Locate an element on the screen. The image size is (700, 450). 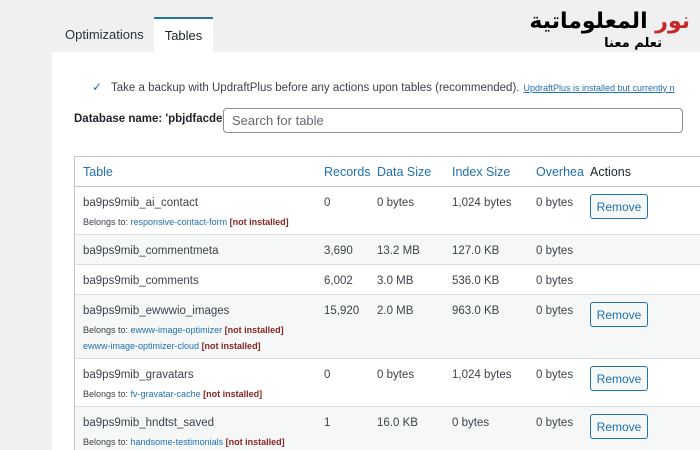
table-name: ba9ps9mib_gravatars is located at coordinates (138, 375).